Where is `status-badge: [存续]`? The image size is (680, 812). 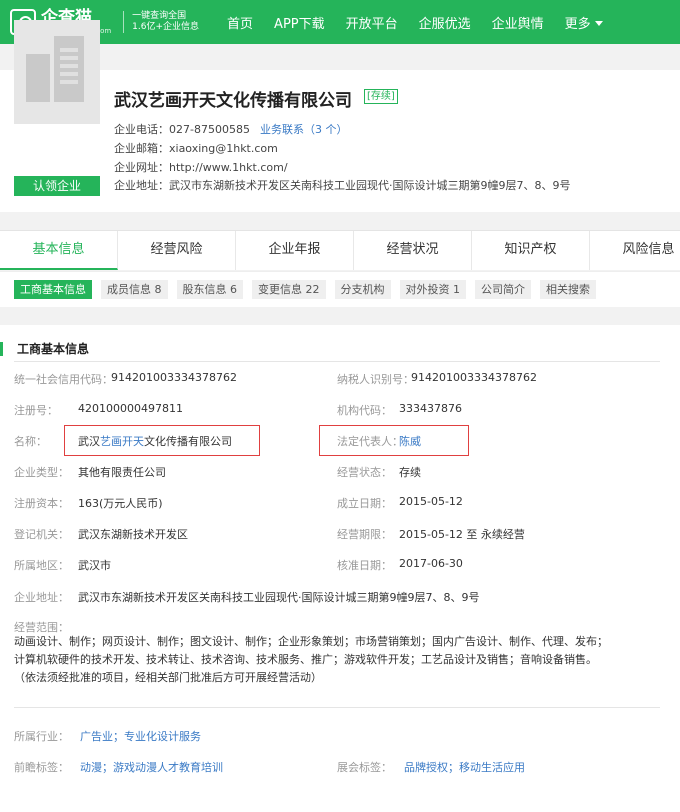 status-badge: [存续] is located at coordinates (381, 96).